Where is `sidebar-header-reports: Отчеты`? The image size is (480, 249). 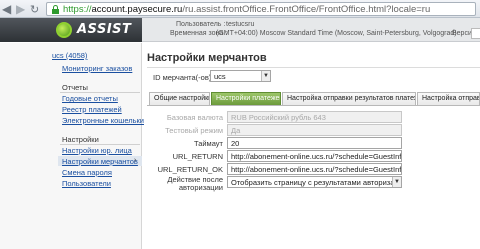
sidebar-header-reports: Отчеты is located at coordinates (75, 87).